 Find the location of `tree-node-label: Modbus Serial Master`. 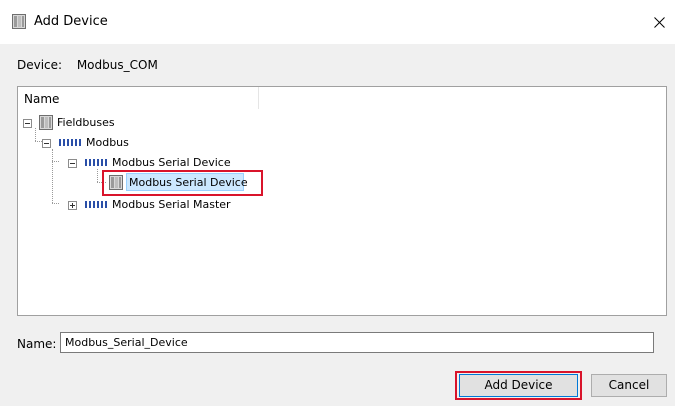

tree-node-label: Modbus Serial Master is located at coordinates (171, 204).